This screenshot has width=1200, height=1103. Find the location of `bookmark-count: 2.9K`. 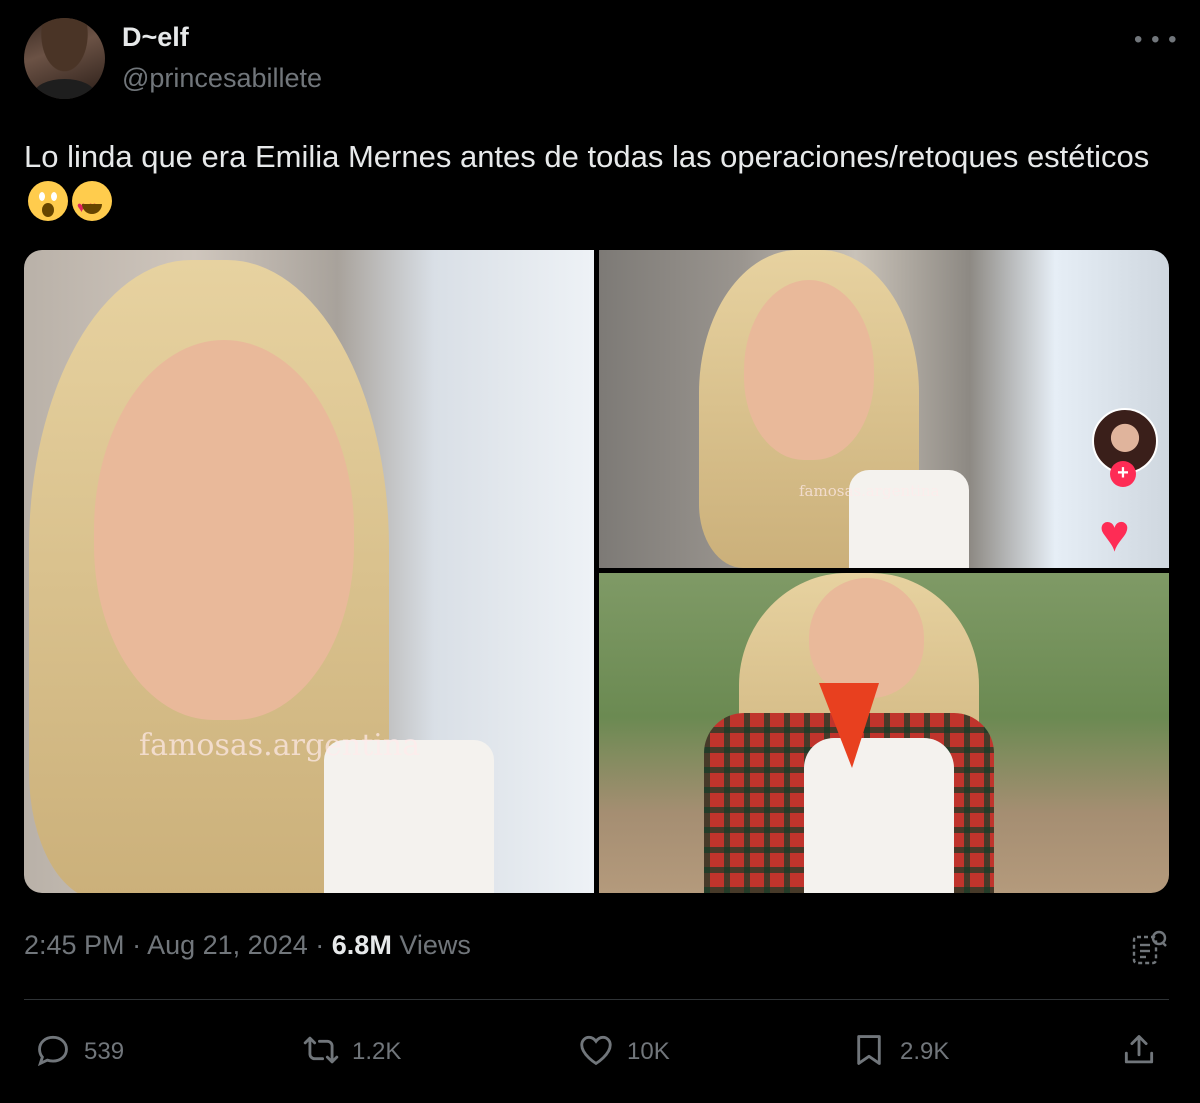

bookmark-count: 2.9K is located at coordinates (925, 1051).